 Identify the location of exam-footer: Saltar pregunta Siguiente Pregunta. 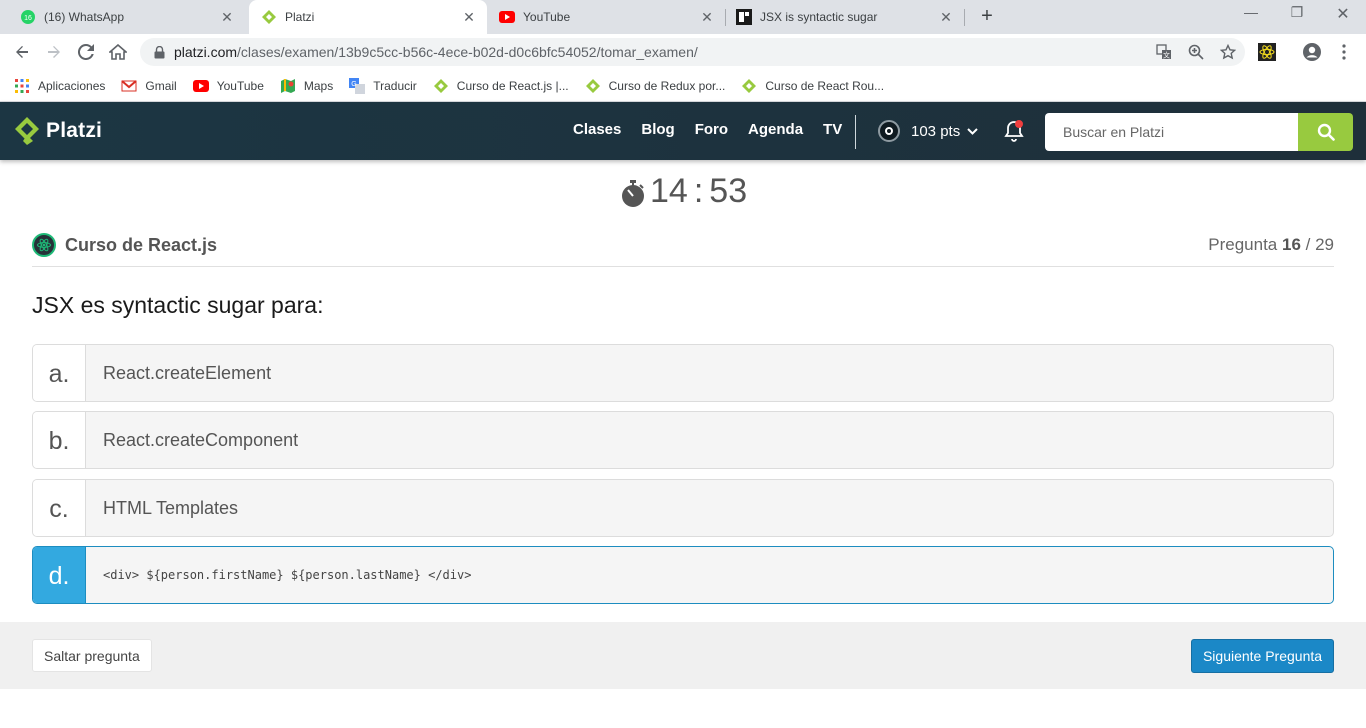
(683, 655).